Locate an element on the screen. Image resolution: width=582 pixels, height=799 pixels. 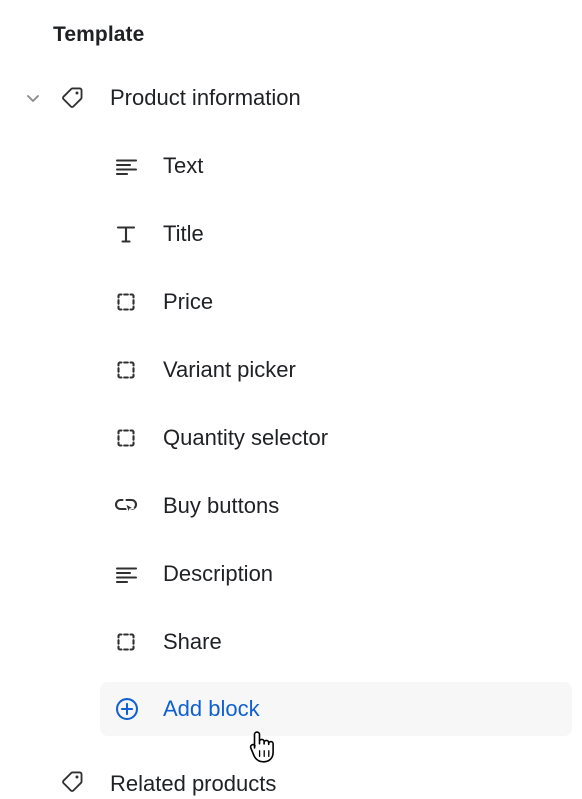
section-label: Product information is located at coordinates (205, 97).